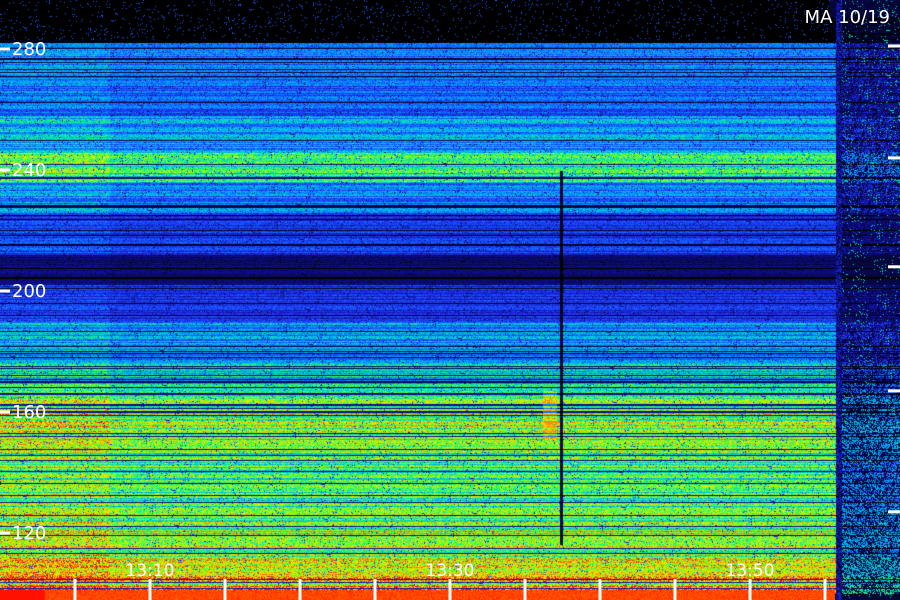  I want to click on y-tick-label: 280, so click(29, 49).